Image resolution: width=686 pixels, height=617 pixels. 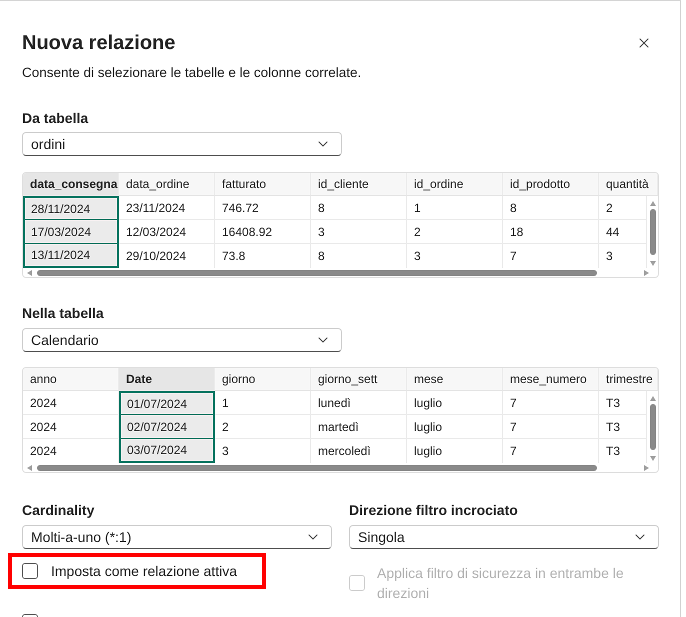 I want to click on table-cell: 18, so click(x=551, y=232).